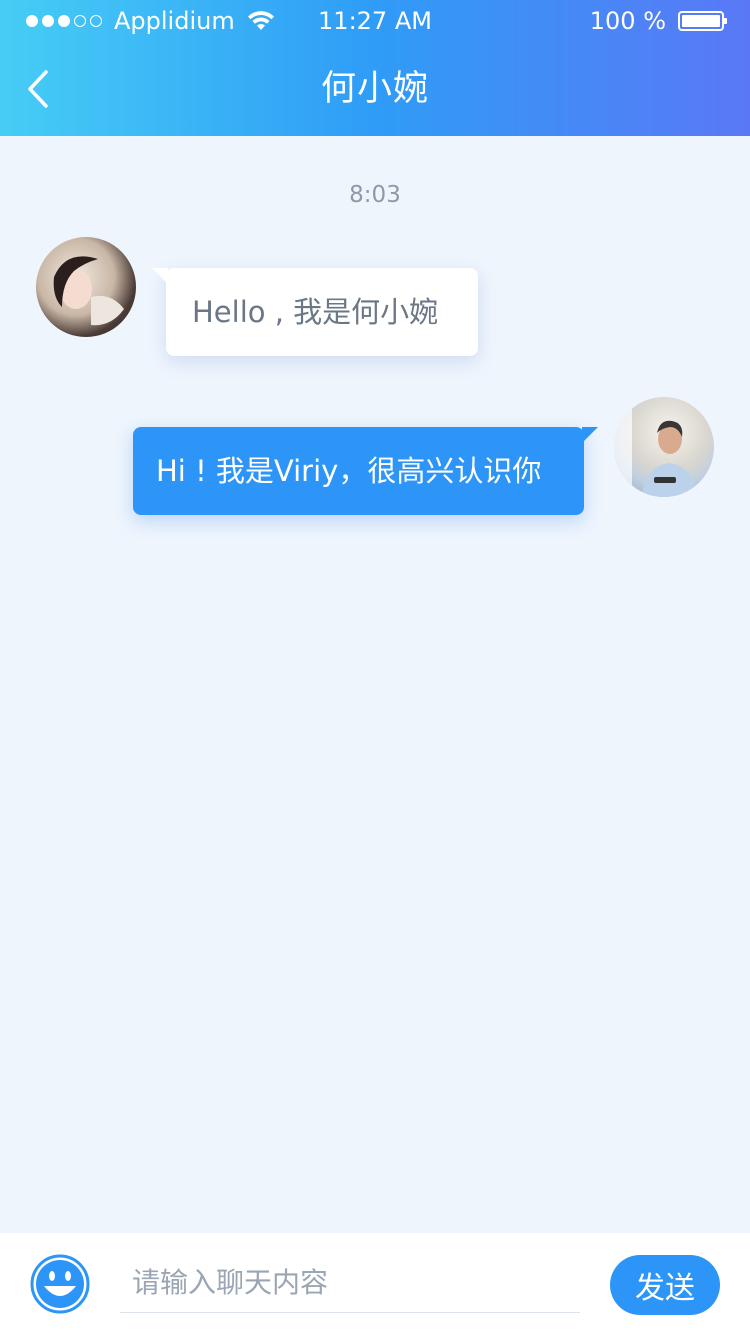 The width and height of the screenshot is (750, 1334). What do you see at coordinates (350, 1283) in the screenshot?
I see `message-input` at bounding box center [350, 1283].